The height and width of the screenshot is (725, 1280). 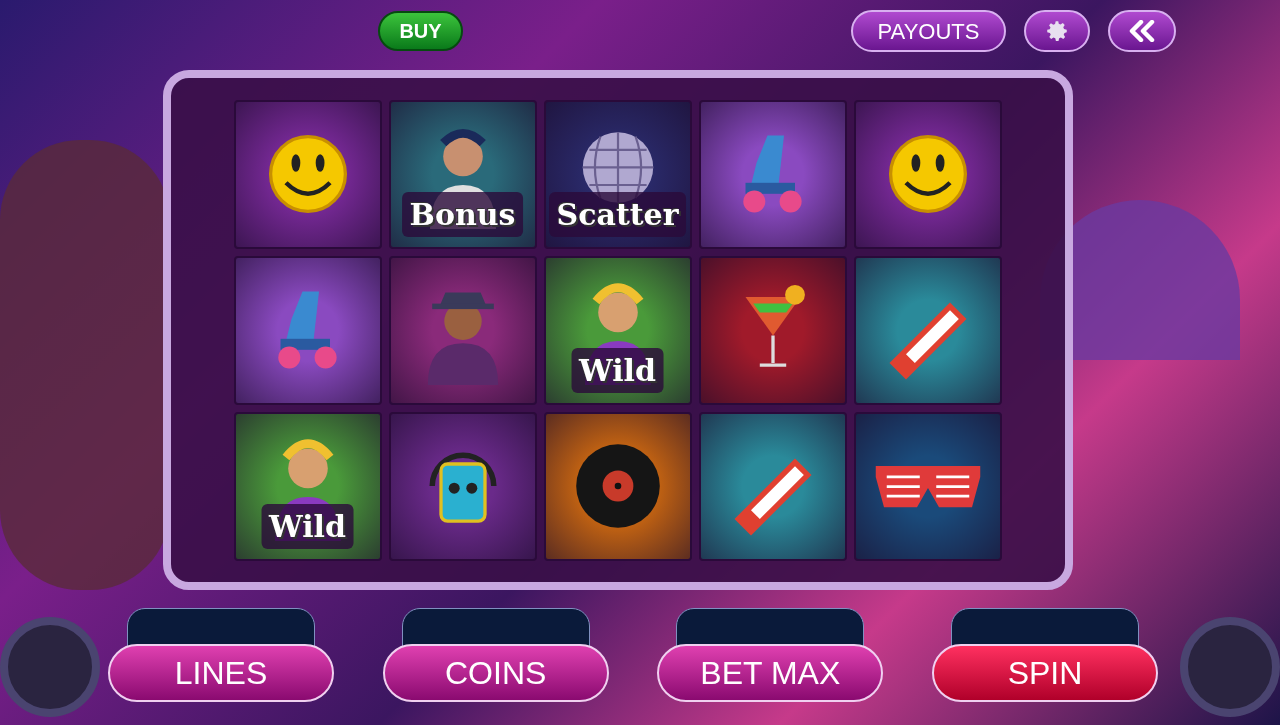 I want to click on settings-icon, so click(x=1057, y=31).